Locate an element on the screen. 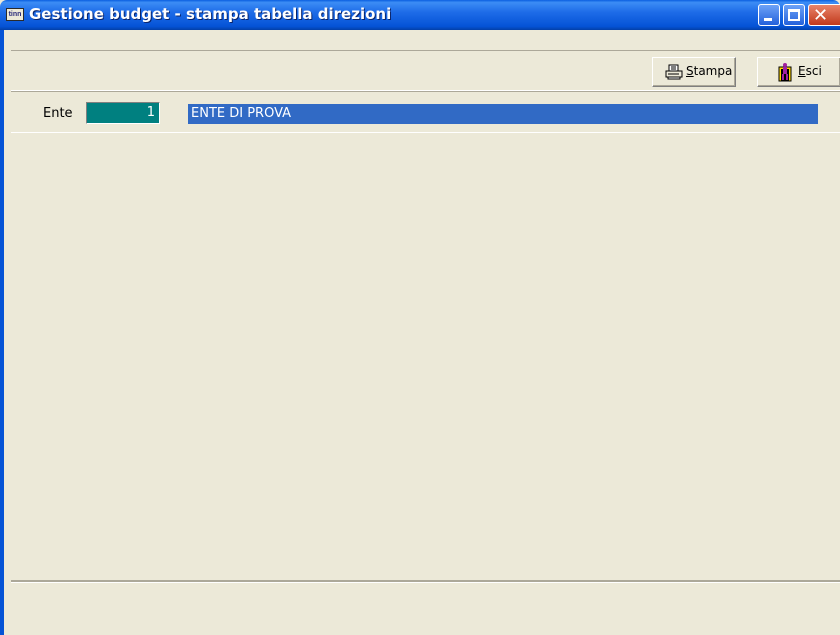 Image resolution: width=840 pixels, height=635 pixels. esci-button: Esci is located at coordinates (798, 72).